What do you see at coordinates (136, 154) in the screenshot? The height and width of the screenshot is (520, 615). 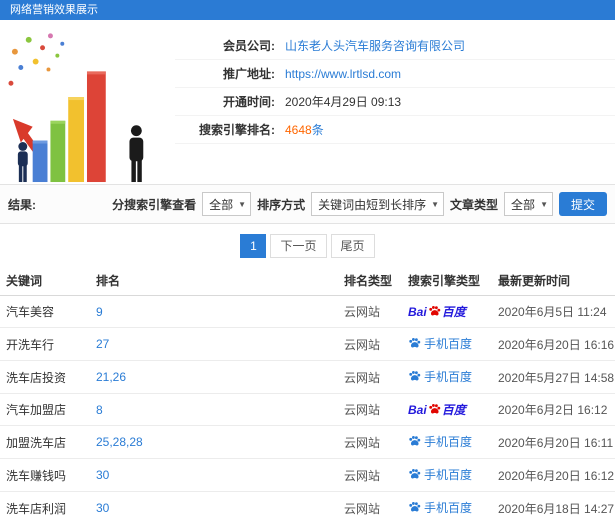 I see `person-right` at bounding box center [136, 154].